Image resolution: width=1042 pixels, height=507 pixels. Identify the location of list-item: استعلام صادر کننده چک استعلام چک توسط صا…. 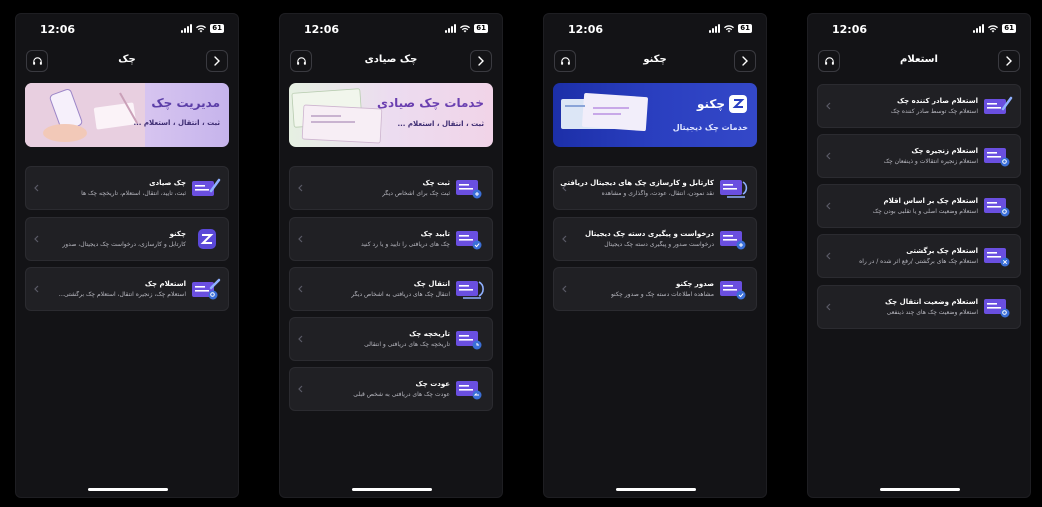
(919, 106).